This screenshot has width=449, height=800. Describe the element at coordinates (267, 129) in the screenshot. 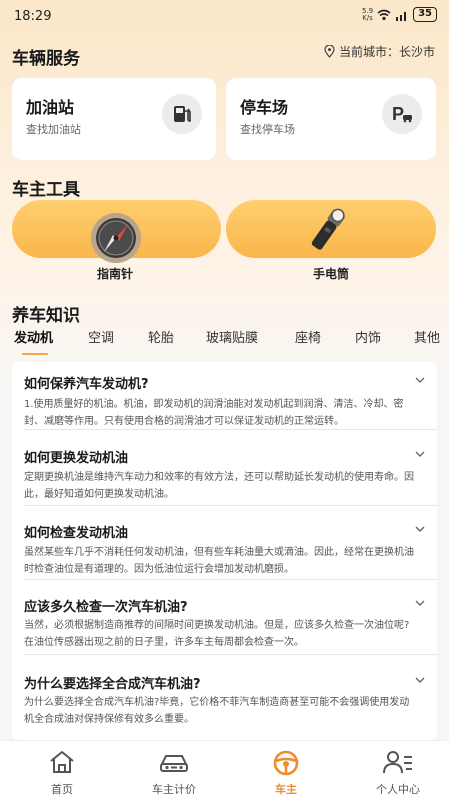

I see `parking-lot-subtitle: 查找停车场` at that location.